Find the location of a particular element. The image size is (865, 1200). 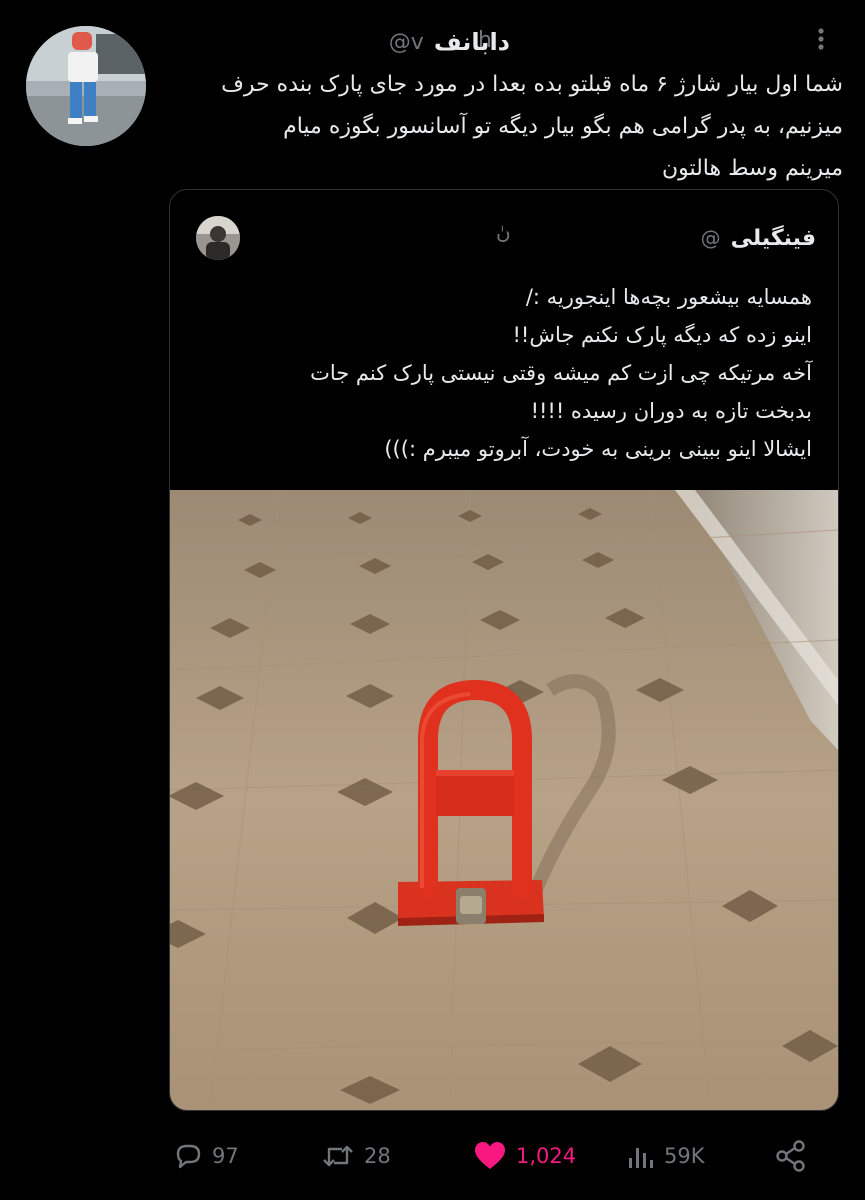

more-icon is located at coordinates (821, 39).